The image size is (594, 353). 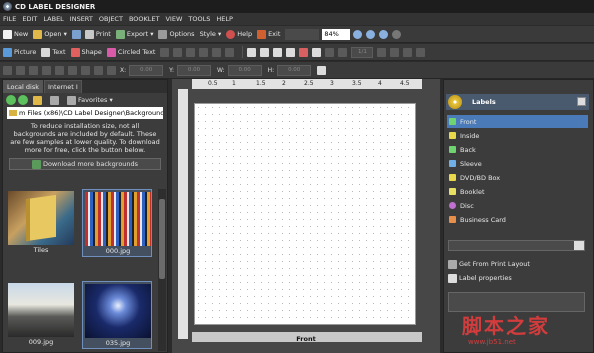 I want to click on label-item-business-card: Business Card, so click(x=517, y=219).